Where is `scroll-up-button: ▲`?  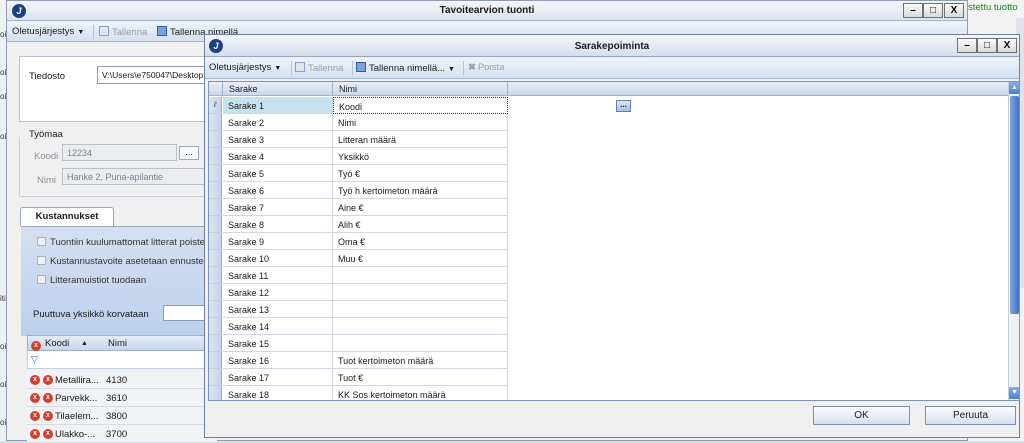 scroll-up-button: ▲ is located at coordinates (1014, 88).